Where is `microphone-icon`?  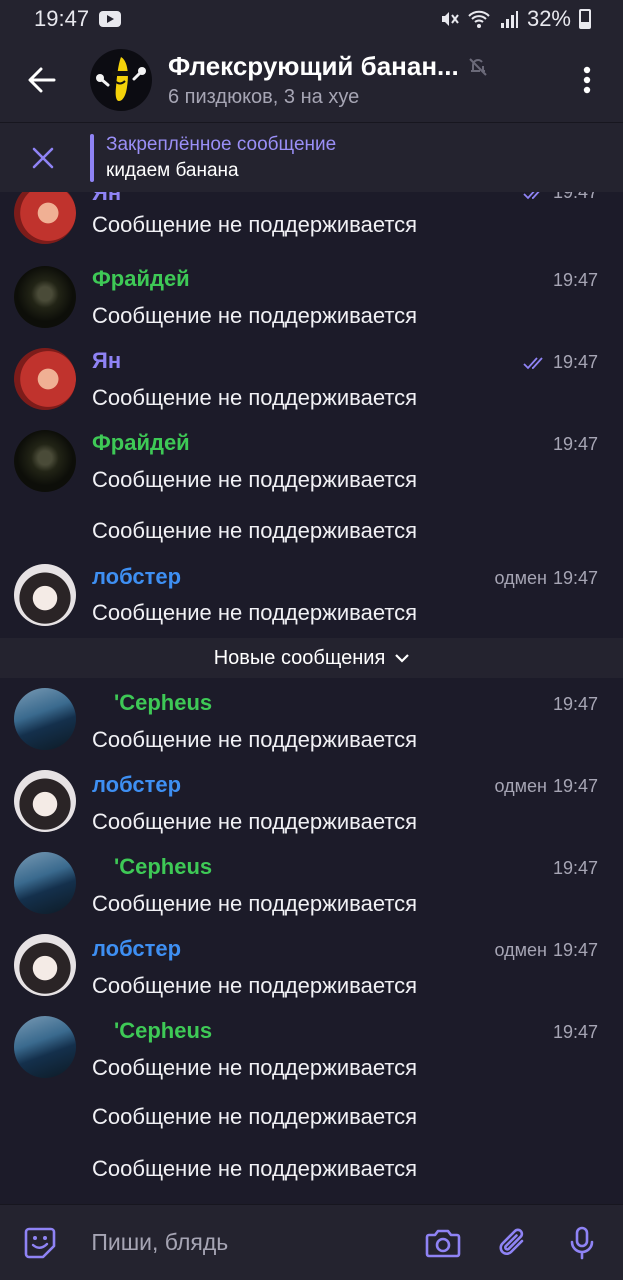 microphone-icon is located at coordinates (582, 1242).